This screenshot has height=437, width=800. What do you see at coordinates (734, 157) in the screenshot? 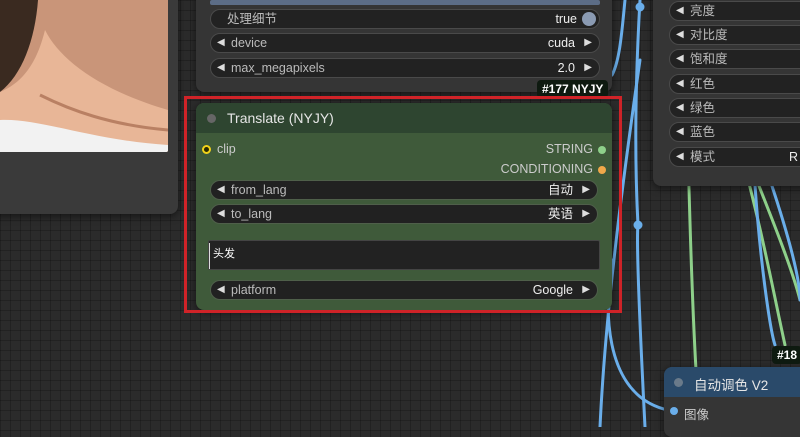
I see `mode-combo: ◀ 模式 R` at bounding box center [734, 157].